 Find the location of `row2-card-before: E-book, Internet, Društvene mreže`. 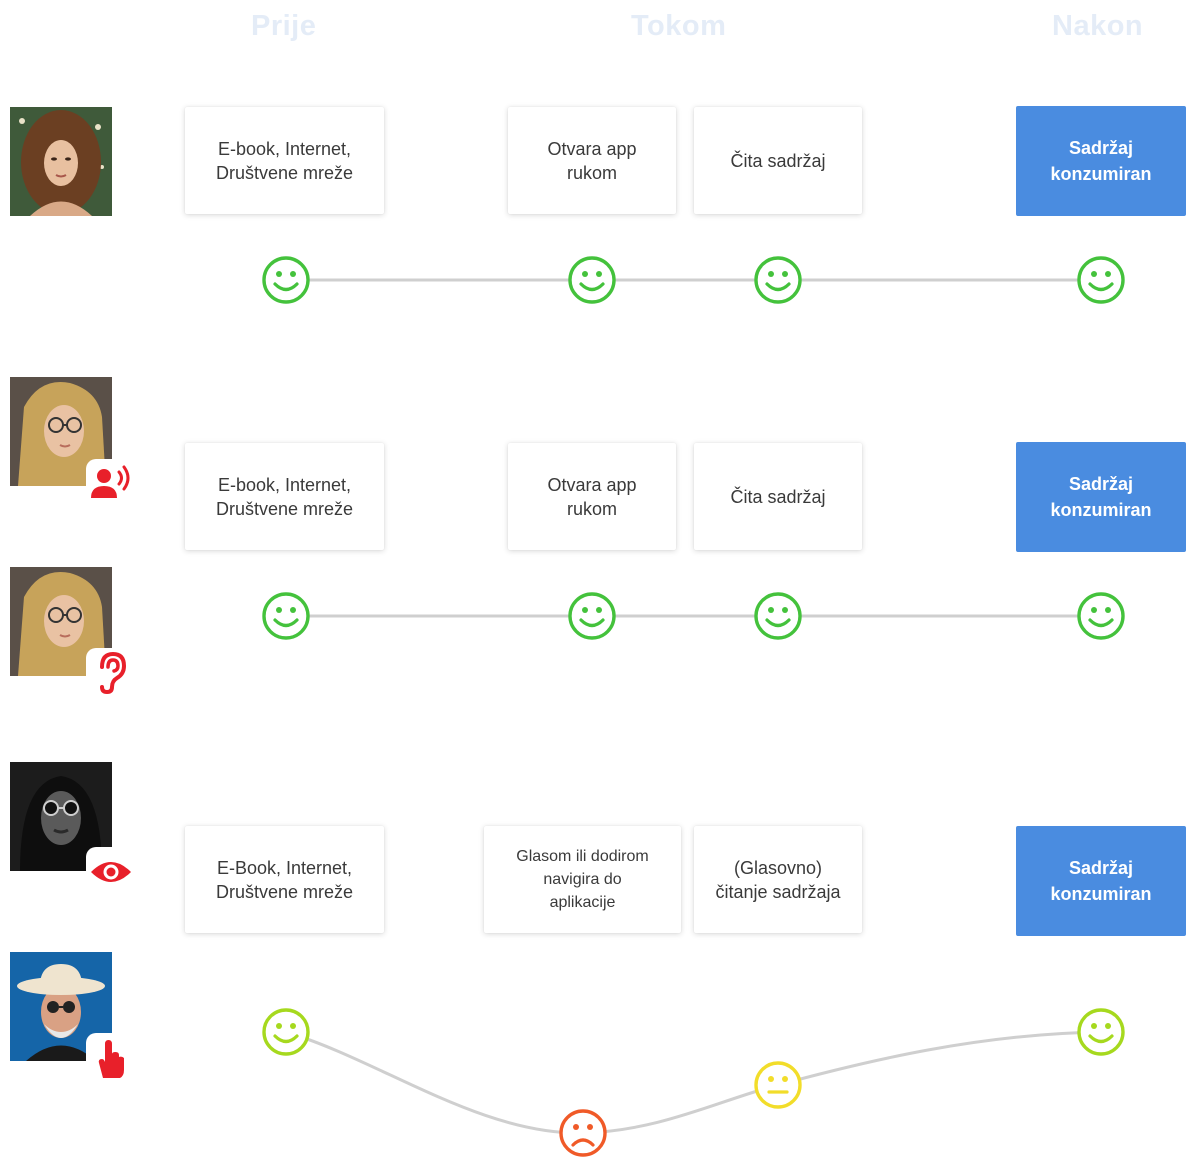

row2-card-before: E-book, Internet, Društvene mreže is located at coordinates (284, 496).